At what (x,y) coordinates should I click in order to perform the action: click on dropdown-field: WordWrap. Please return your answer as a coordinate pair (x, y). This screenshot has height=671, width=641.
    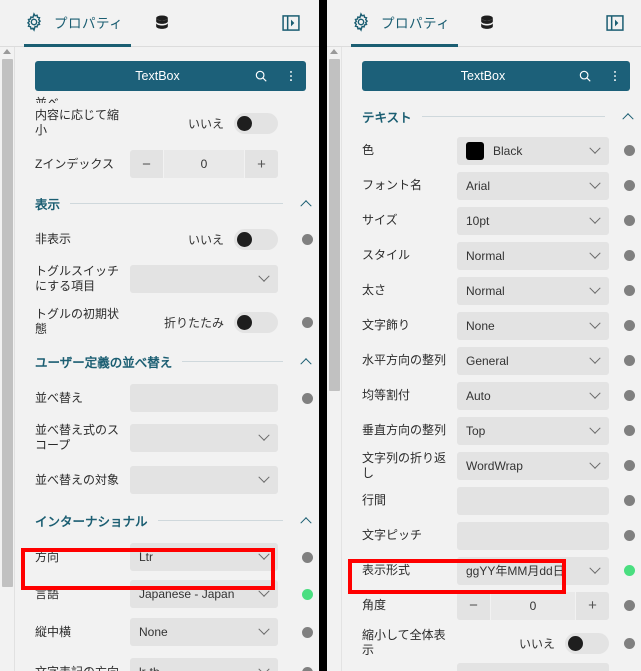
    Looking at the image, I should click on (533, 465).